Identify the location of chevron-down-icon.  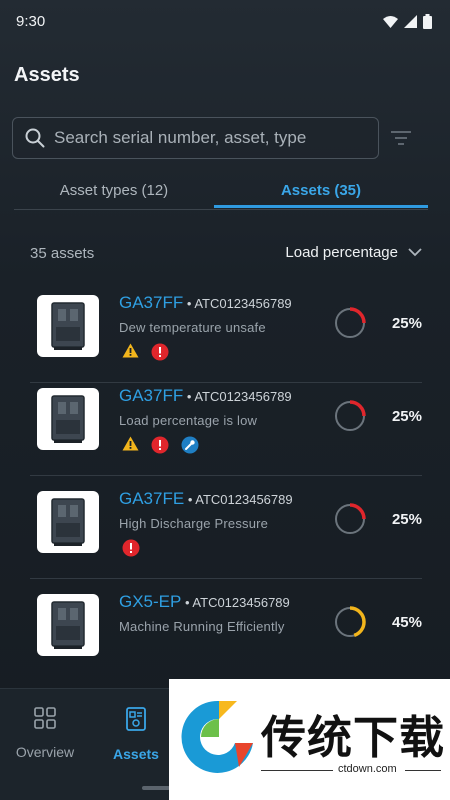
(415, 252).